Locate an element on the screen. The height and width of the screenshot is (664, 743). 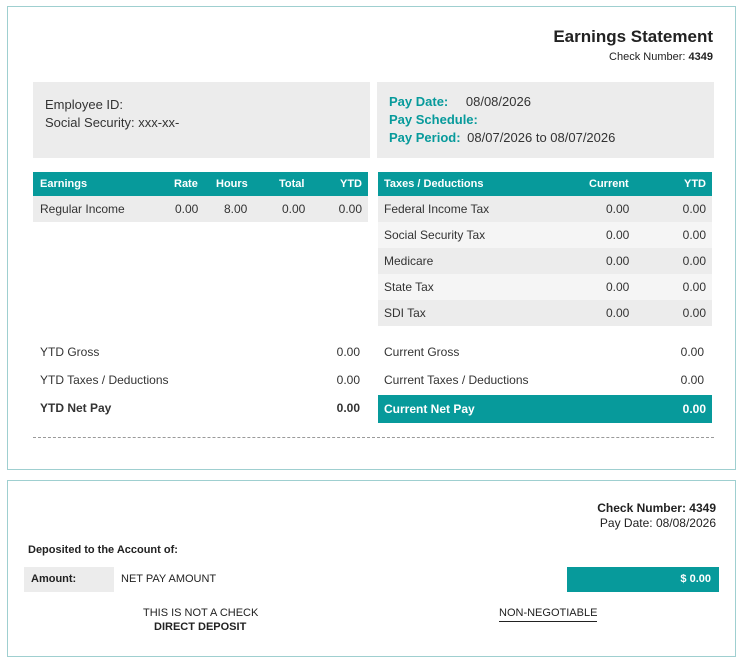
stub-pay-date: Pay Date: 08/08/2026 is located at coordinates (658, 523).